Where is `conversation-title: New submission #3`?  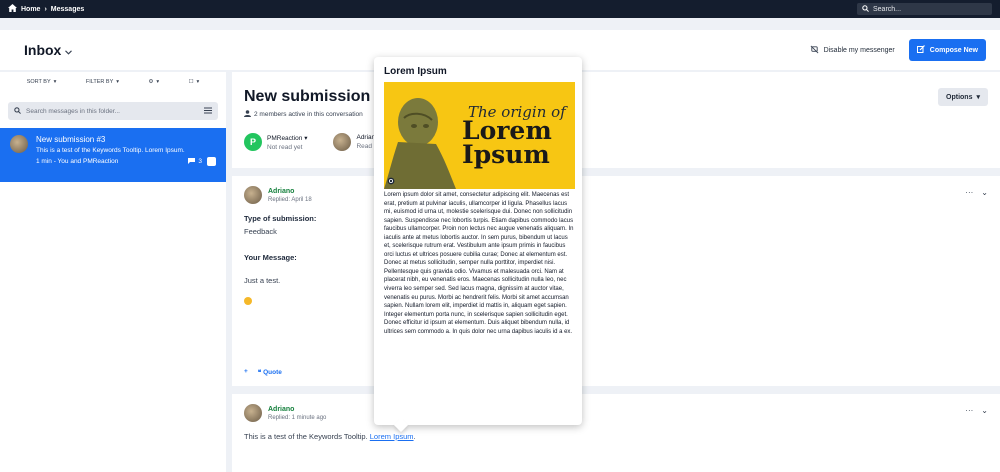
conversation-title: New submission #3 is located at coordinates (71, 139).